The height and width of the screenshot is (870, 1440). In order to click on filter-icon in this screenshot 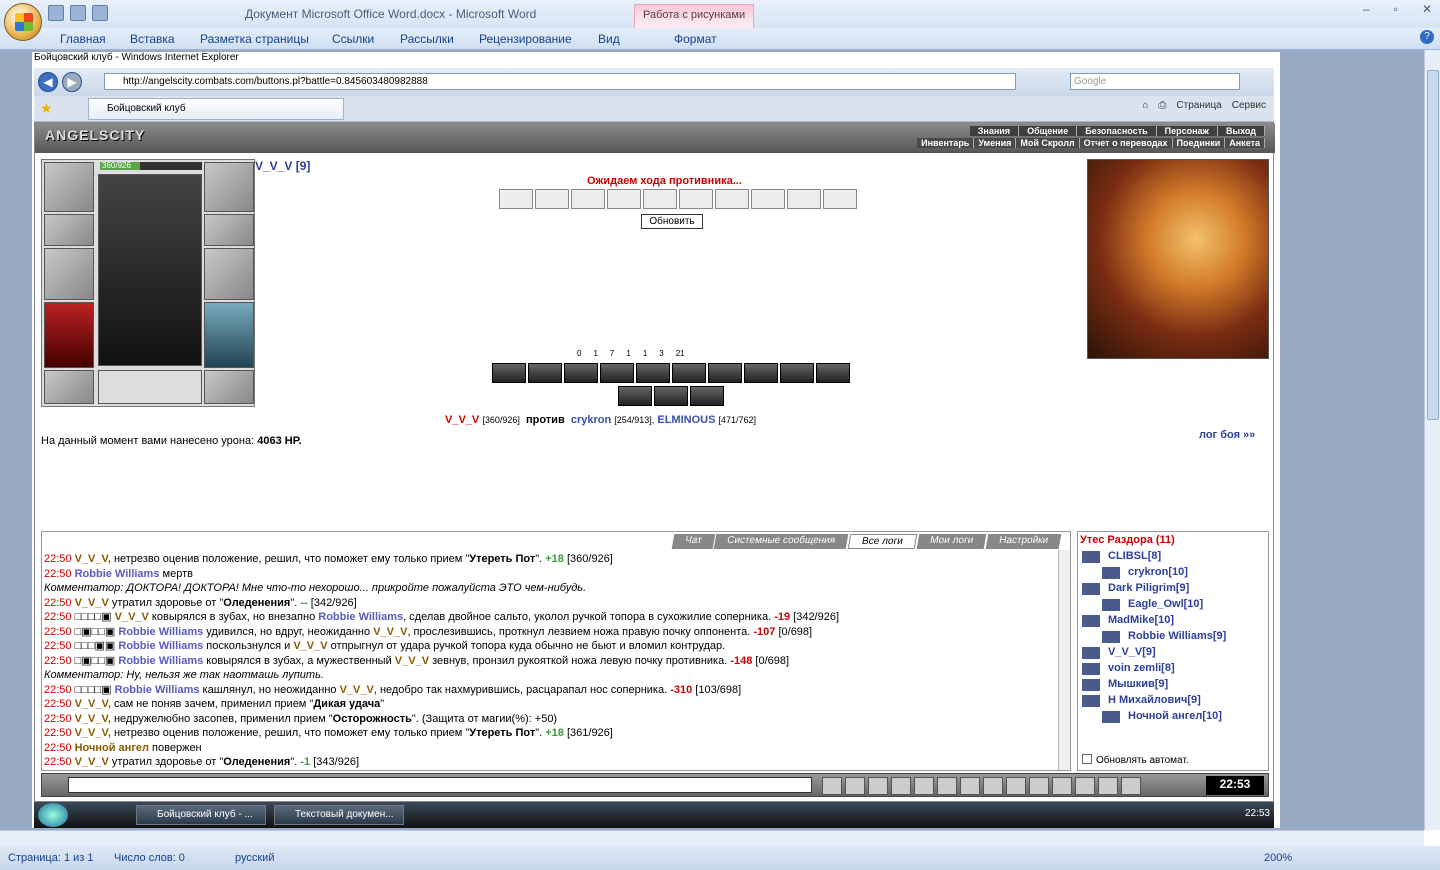, I will do `click(878, 786)`.